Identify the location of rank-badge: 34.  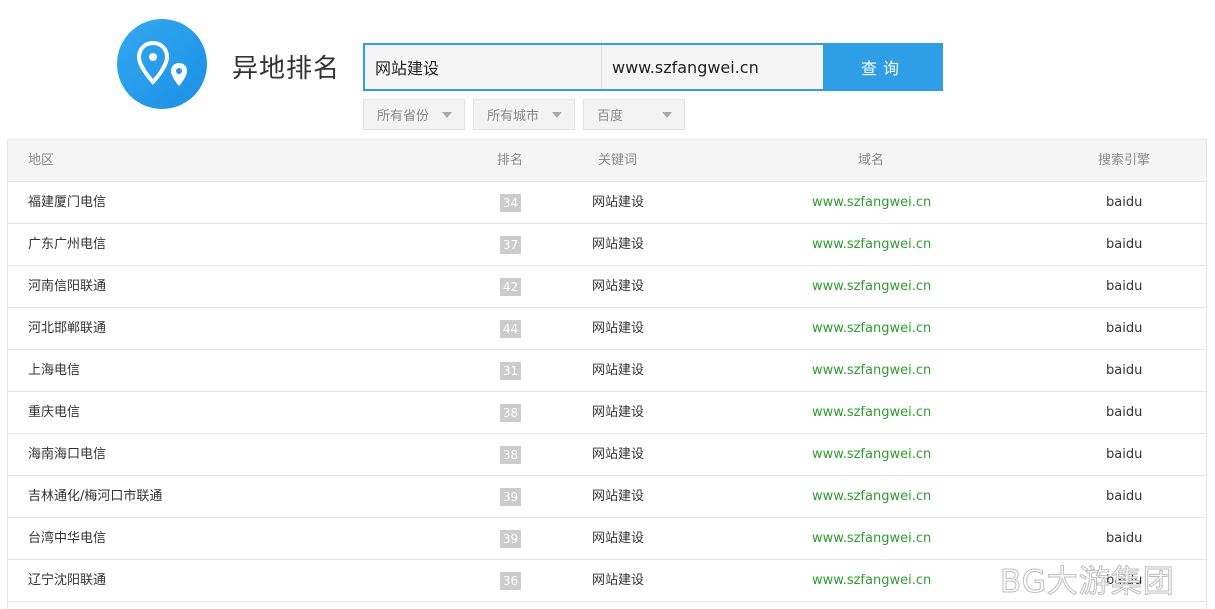
(510, 203).